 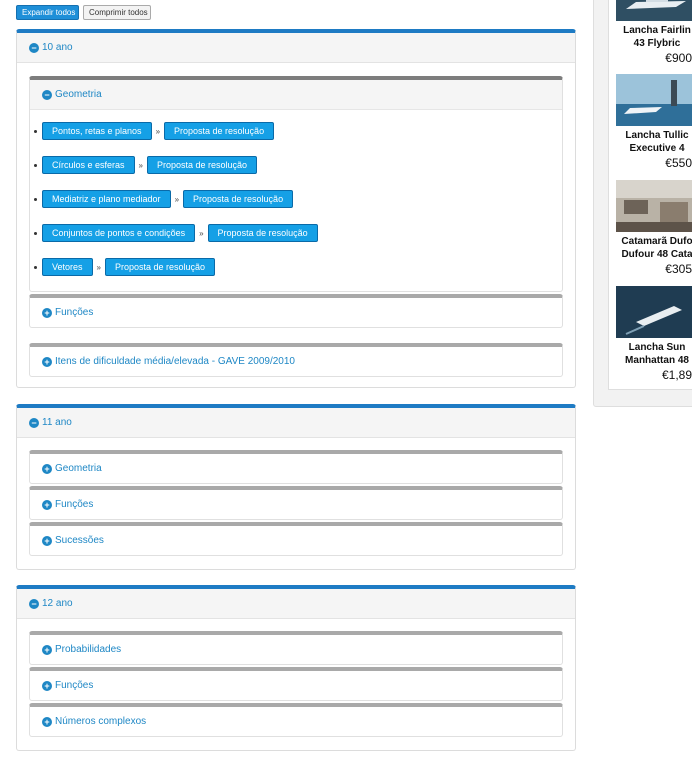 What do you see at coordinates (67, 267) in the screenshot?
I see `topic-link: Vetores` at bounding box center [67, 267].